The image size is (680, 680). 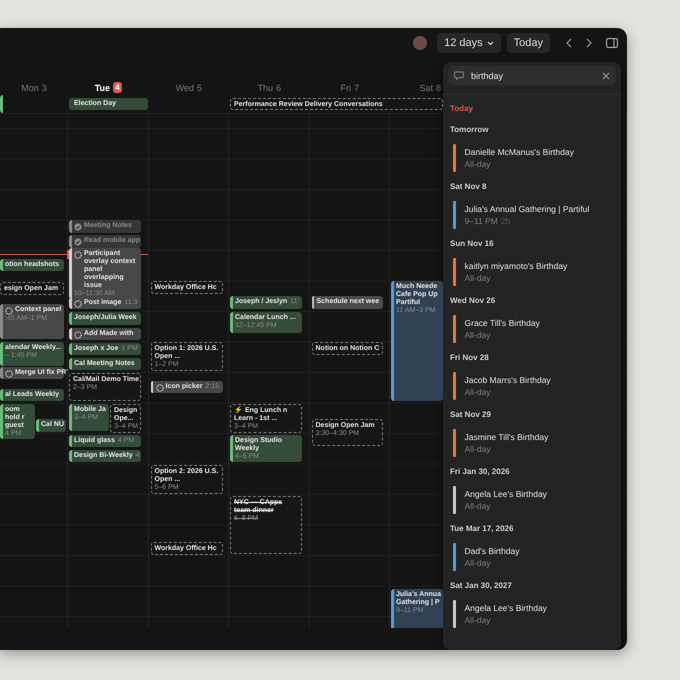 What do you see at coordinates (265, 87) in the screenshot?
I see `day-label: Thu` at bounding box center [265, 87].